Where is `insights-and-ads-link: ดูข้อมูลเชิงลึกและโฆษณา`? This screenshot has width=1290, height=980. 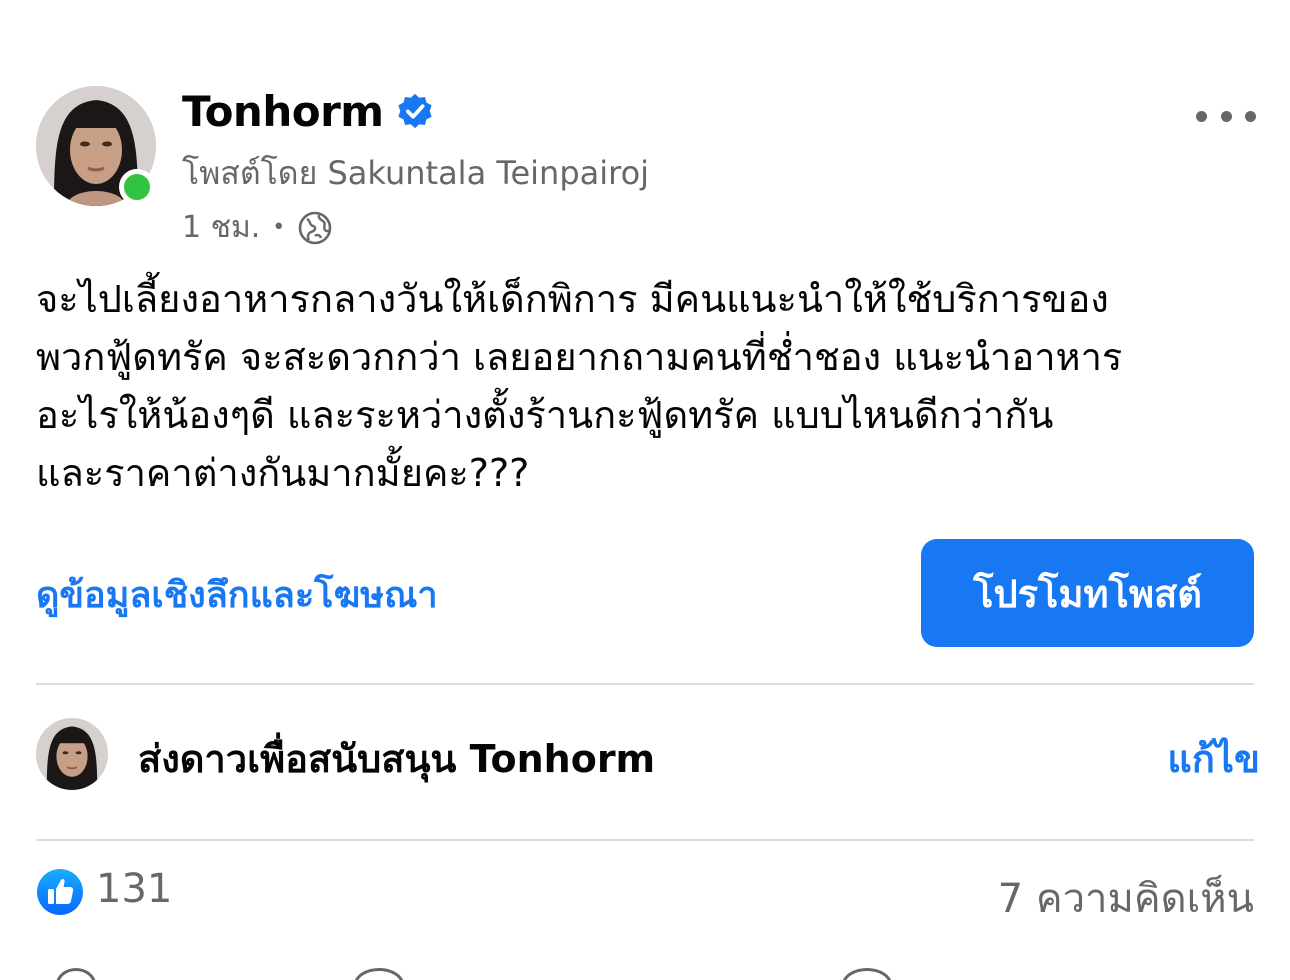
insights-and-ads-link: ดูข้อมูลเชิงลึกและโฆษณา is located at coordinates (237, 594).